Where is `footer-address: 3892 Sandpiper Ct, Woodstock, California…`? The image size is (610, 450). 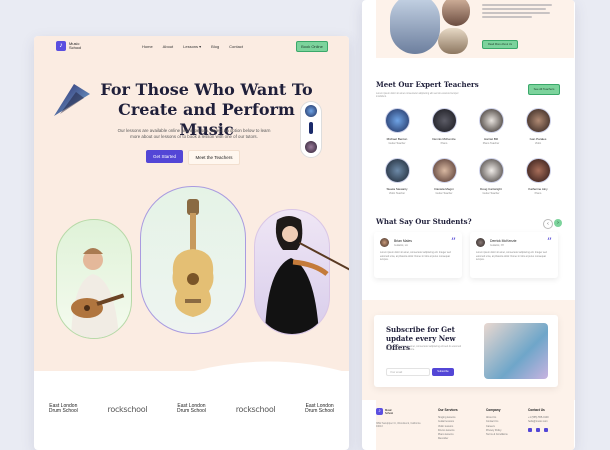
footer-address: 3892 Sandpiper Ct, Woodstock, California… is located at coordinates (398, 425).